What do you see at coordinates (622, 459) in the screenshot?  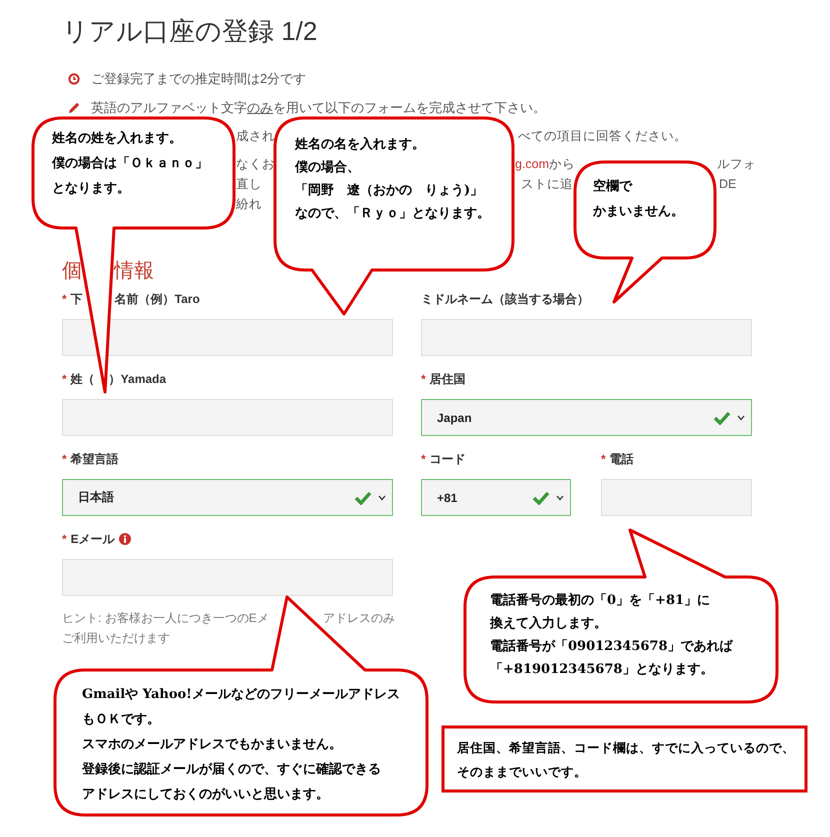 I see `field-label: 電話` at bounding box center [622, 459].